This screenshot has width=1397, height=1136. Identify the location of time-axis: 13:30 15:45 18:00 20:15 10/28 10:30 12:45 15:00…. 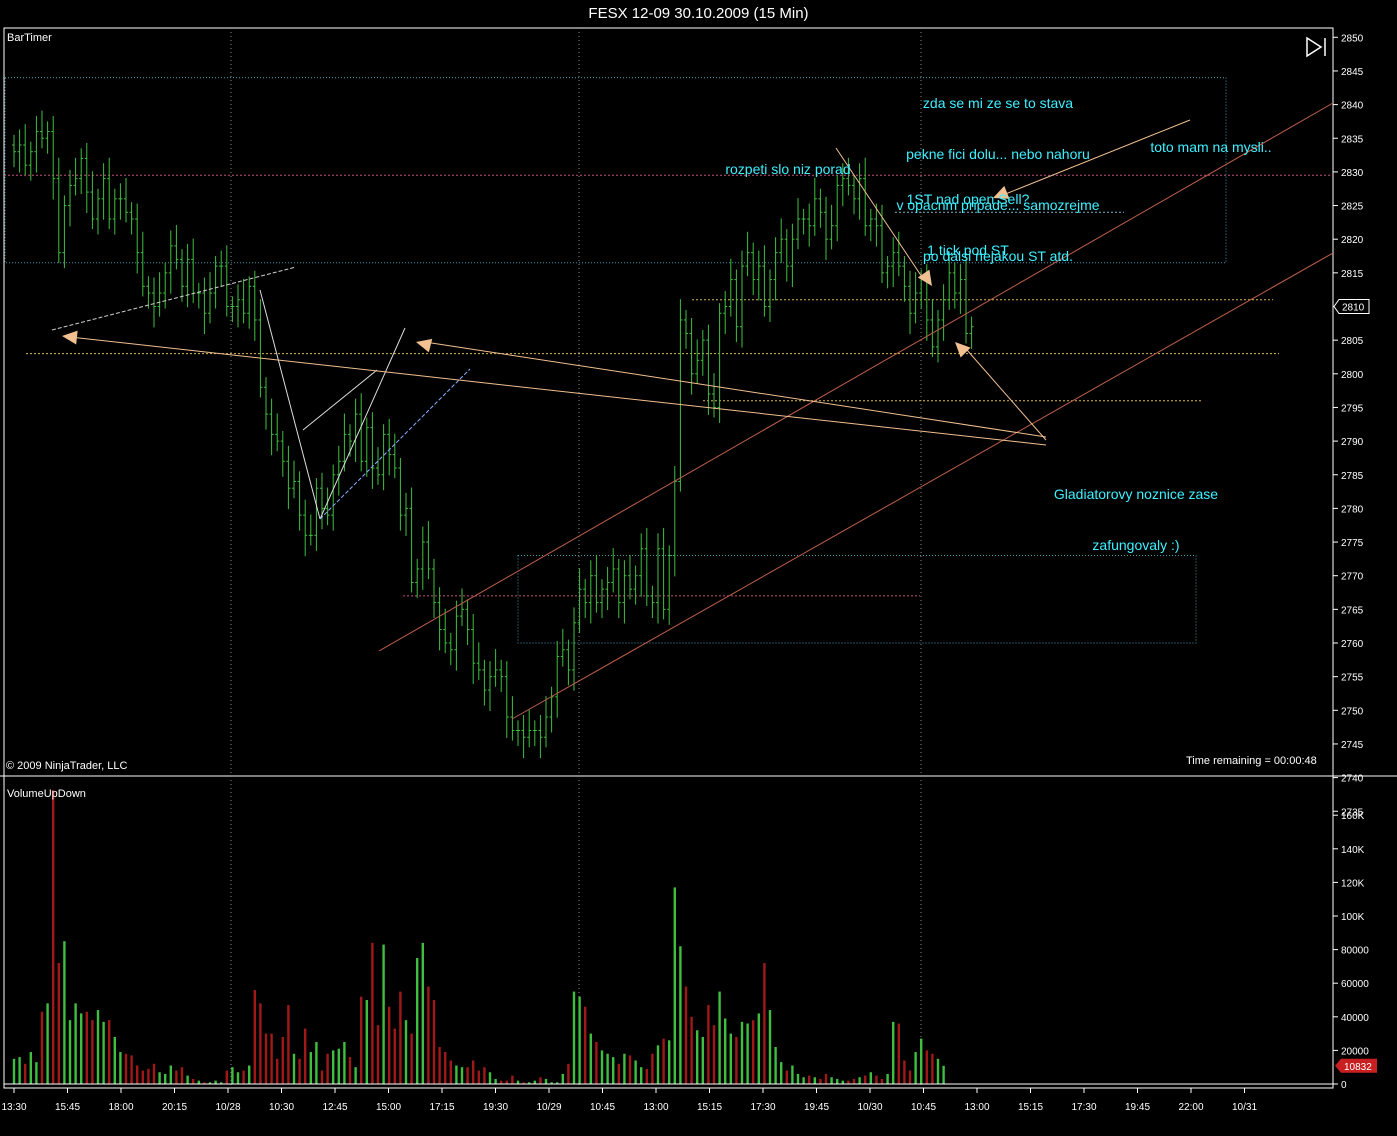
(629, 1100).